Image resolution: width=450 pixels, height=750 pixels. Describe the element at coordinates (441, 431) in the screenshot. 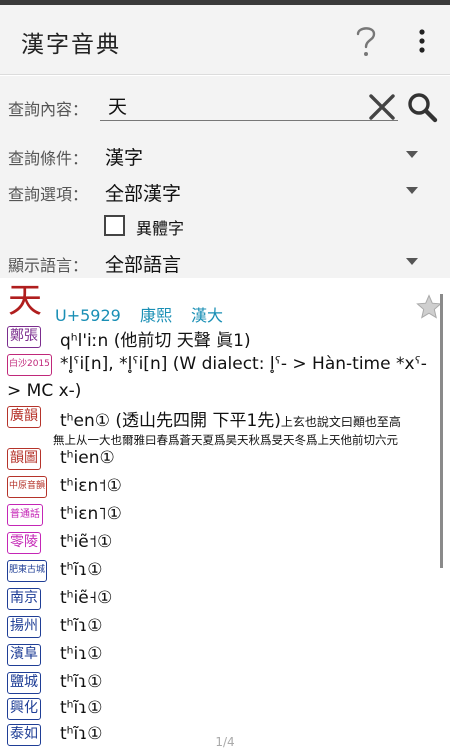

I see `scrollbar` at that location.